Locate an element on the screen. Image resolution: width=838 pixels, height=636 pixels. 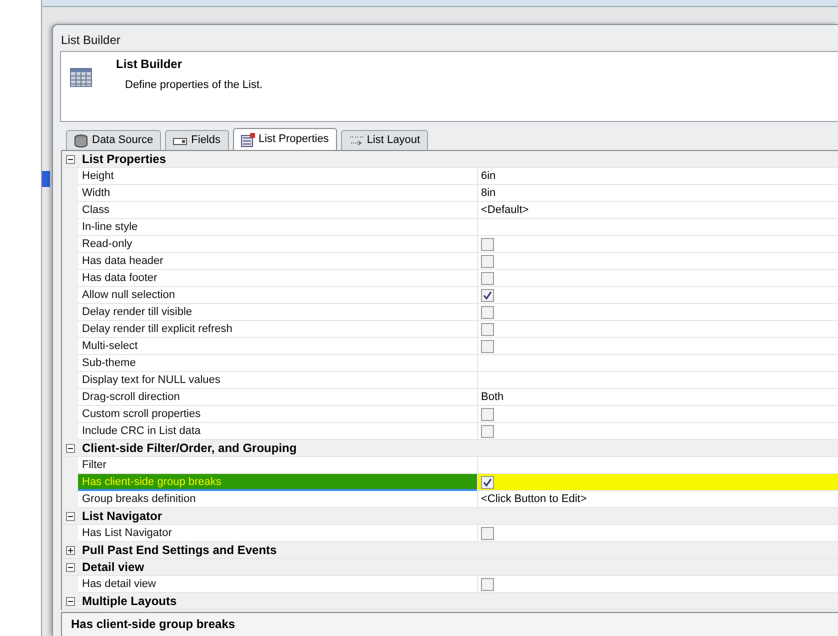
property-name: Has List Navigator is located at coordinates (277, 533).